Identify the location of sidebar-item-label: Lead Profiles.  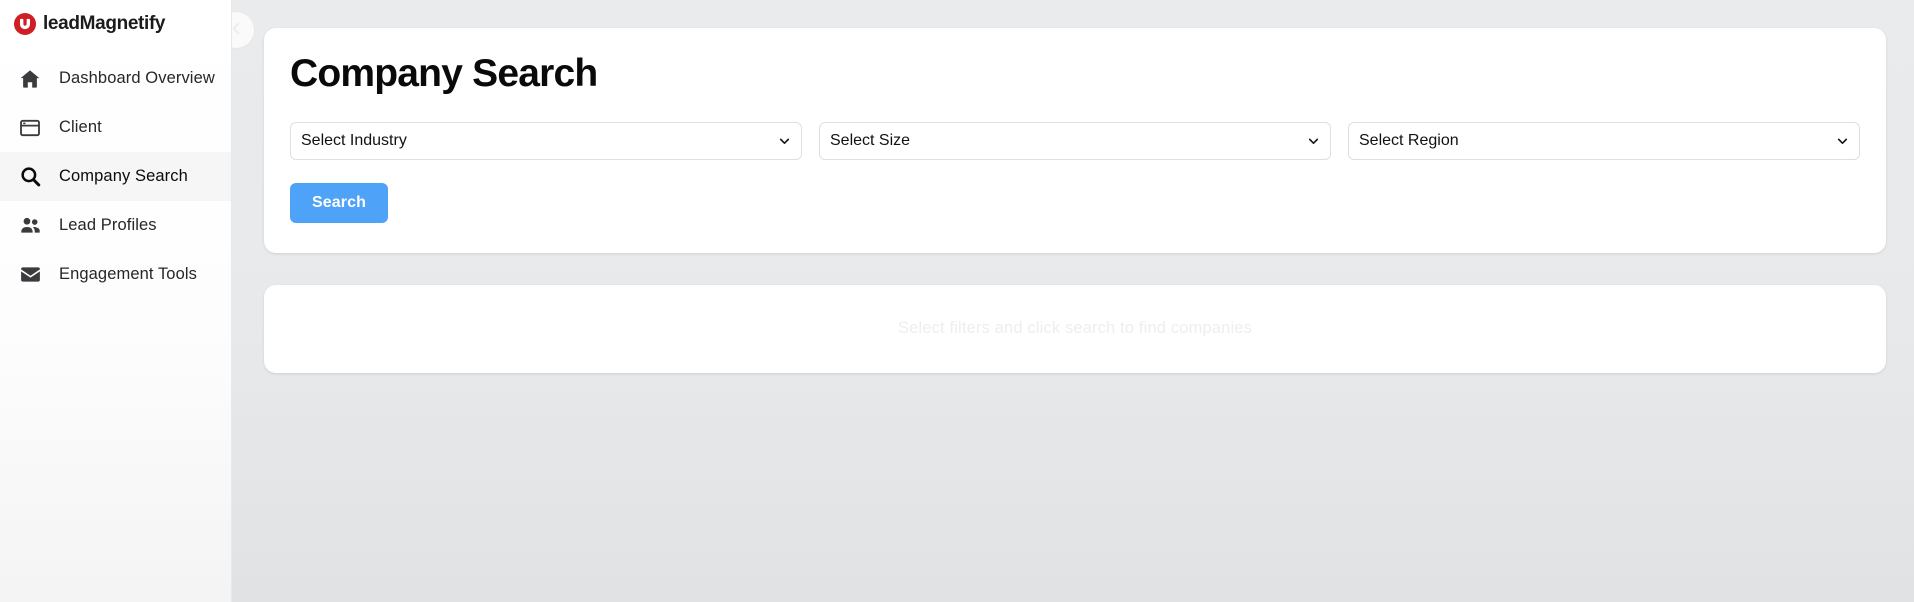
(108, 225).